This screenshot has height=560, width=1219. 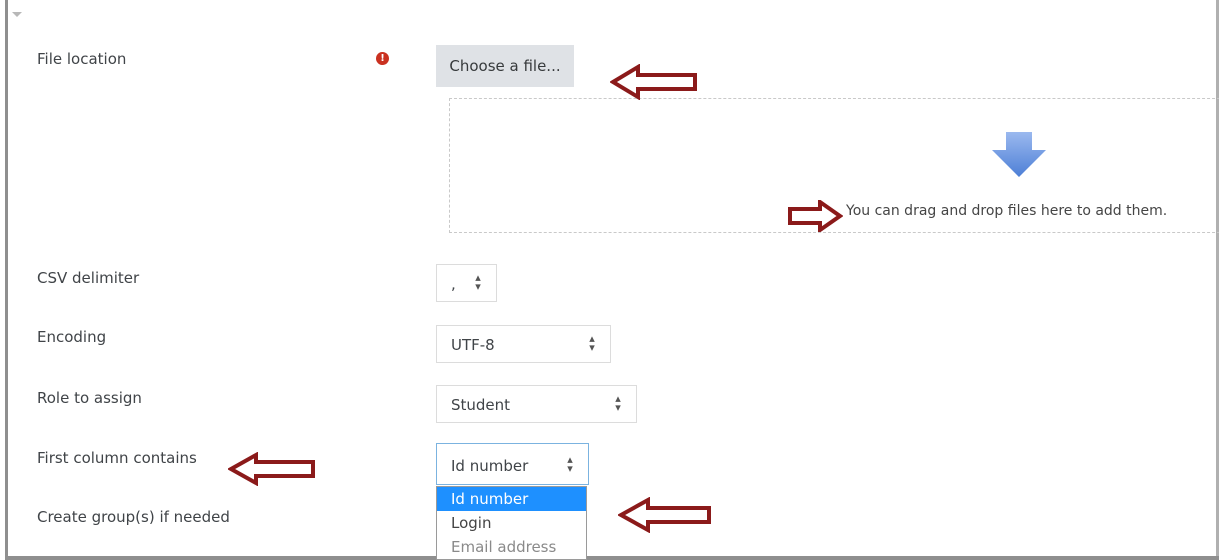 I want to click on option-login: Login, so click(x=511, y=523).